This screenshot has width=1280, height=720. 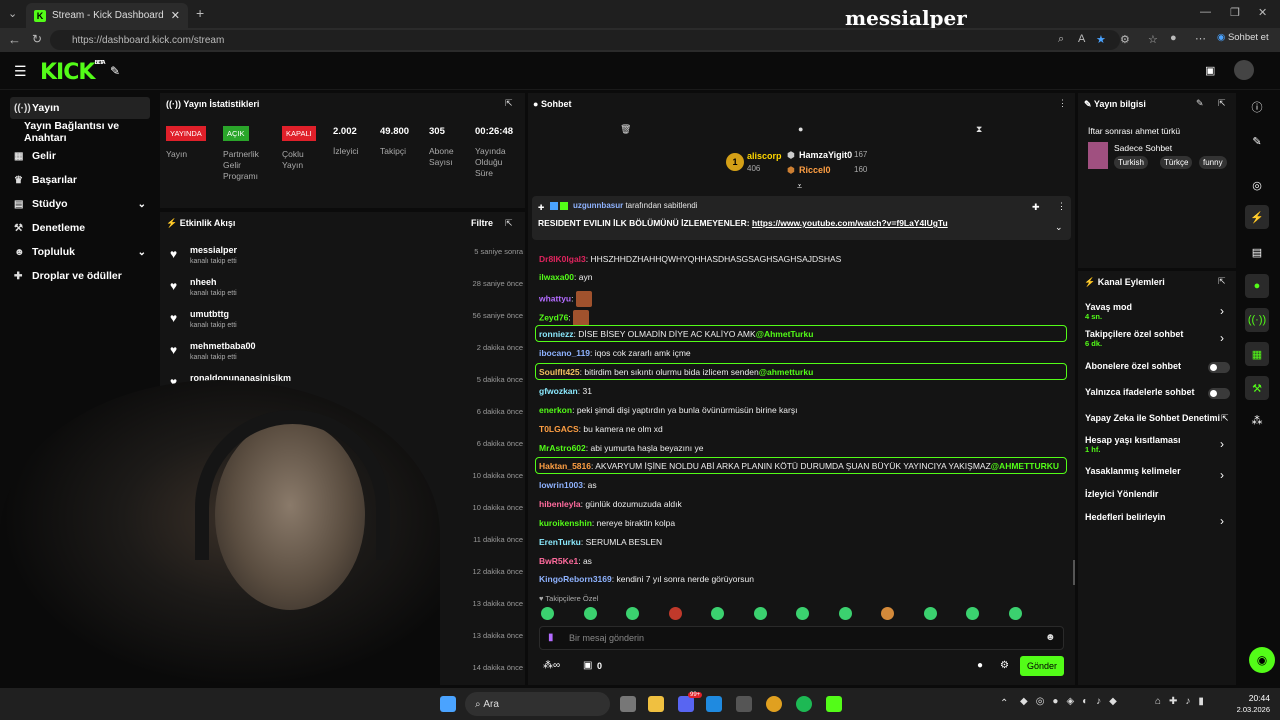 What do you see at coordinates (565, 466) in the screenshot?
I see `chat-username: Haktan_5816` at bounding box center [565, 466].